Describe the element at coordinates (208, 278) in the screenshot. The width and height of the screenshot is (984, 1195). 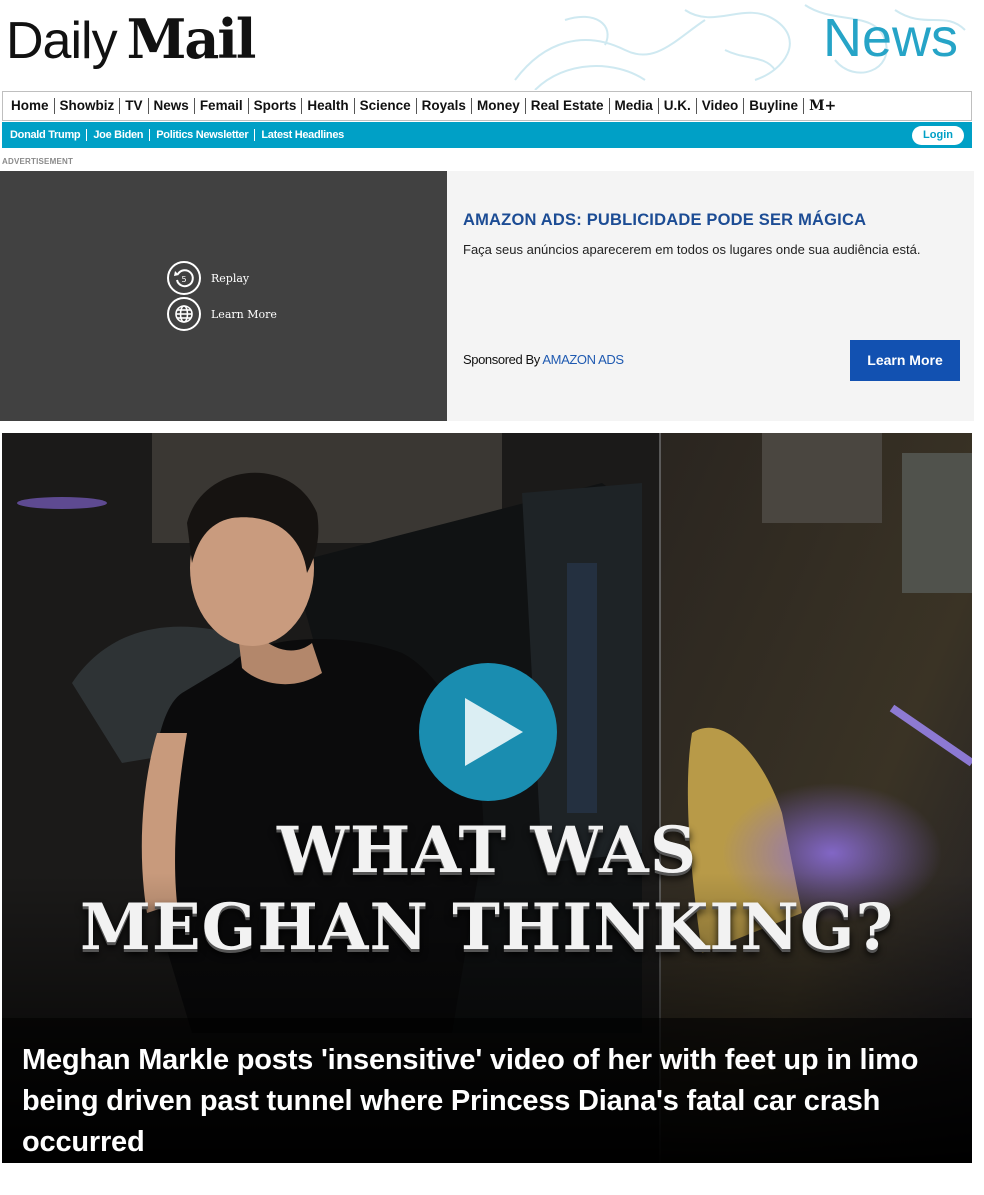
I see `ad-replay-control: 5 Replay` at that location.